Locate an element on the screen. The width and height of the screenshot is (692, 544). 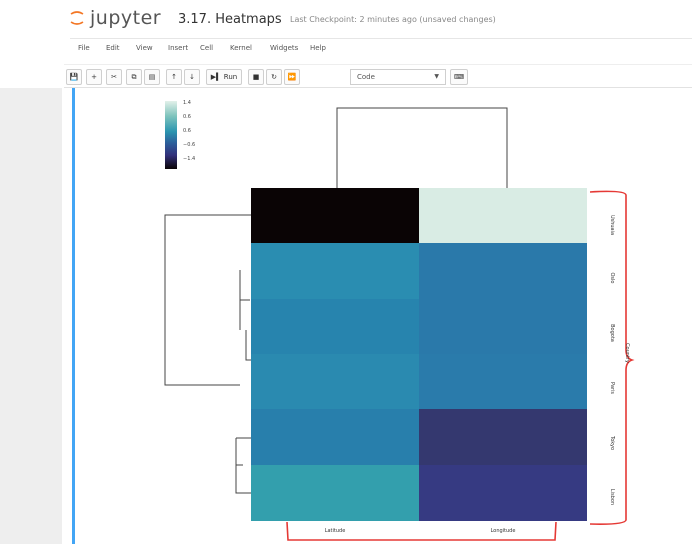
menu-help: Help is located at coordinates (318, 48).